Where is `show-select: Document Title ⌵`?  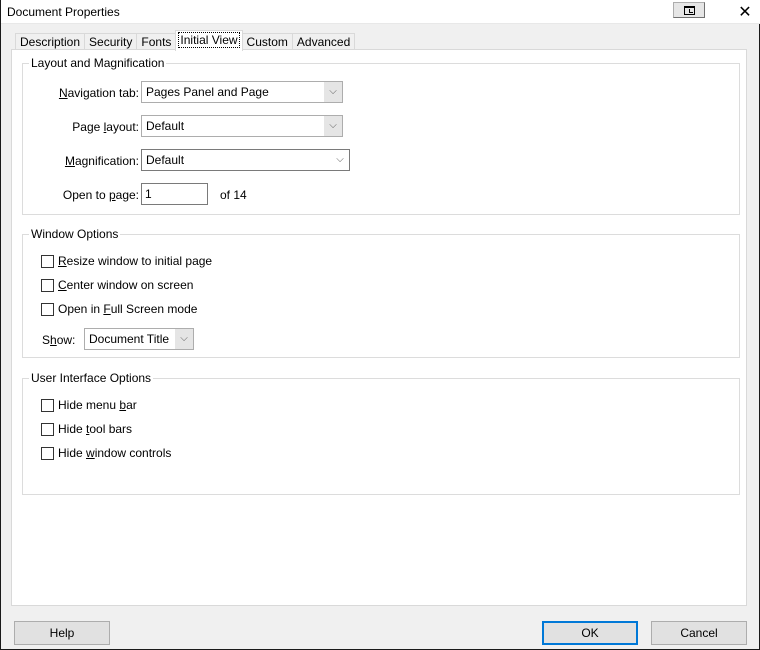 show-select: Document Title ⌵ is located at coordinates (139, 339).